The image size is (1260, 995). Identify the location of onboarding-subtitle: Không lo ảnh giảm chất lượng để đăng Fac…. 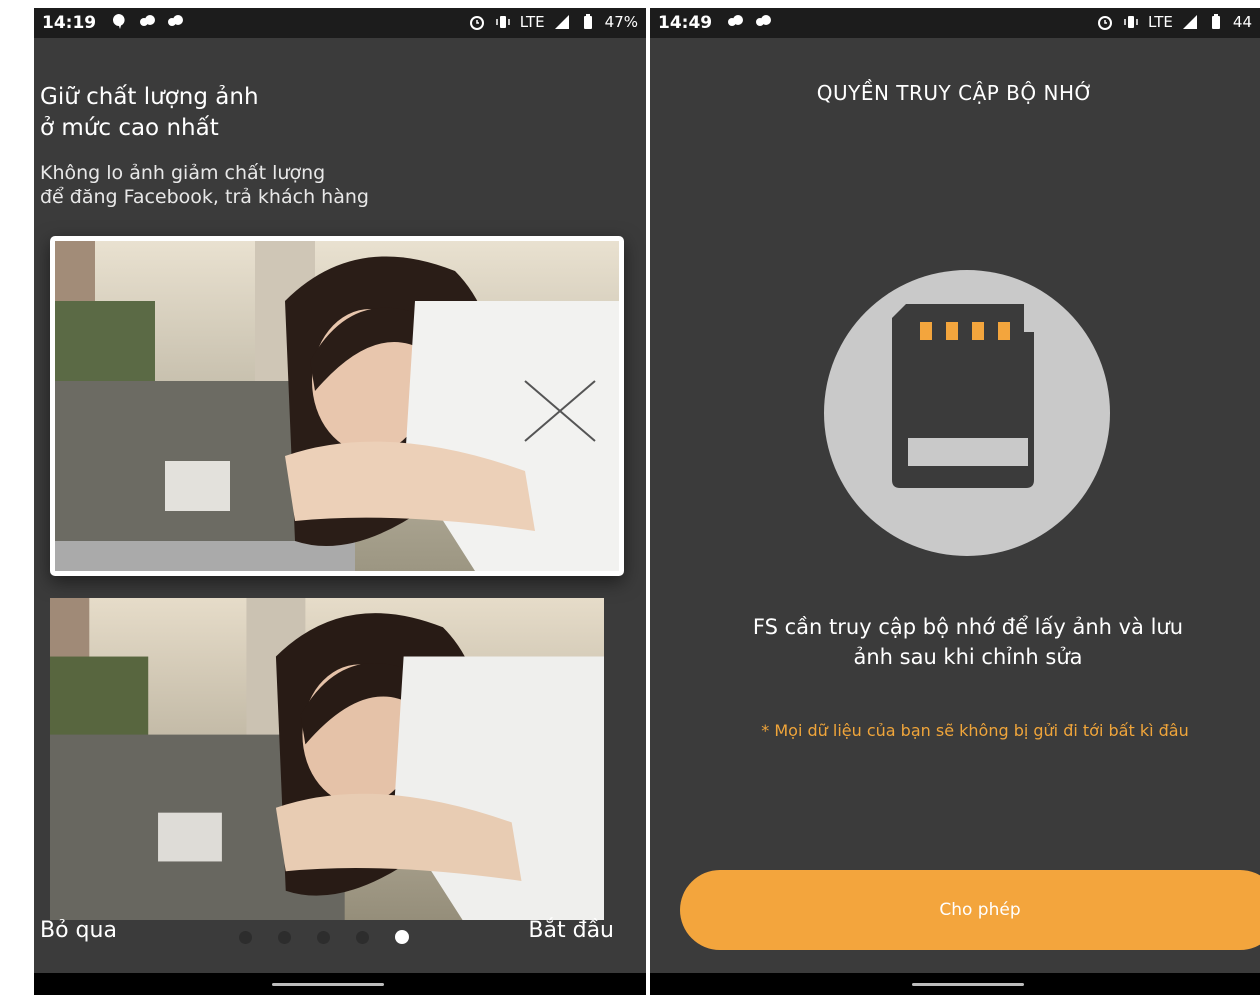
(275, 185).